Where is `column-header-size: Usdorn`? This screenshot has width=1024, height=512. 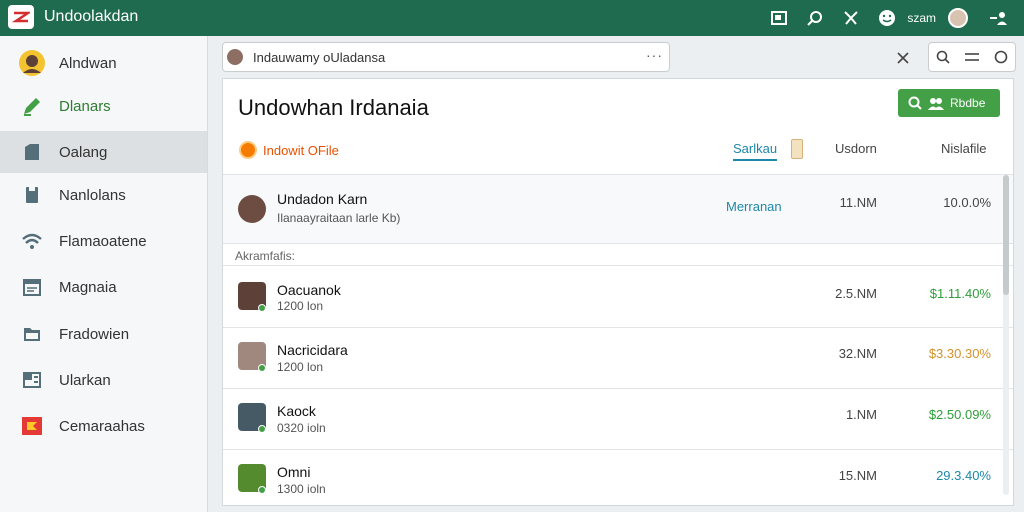 column-header-size: Usdorn is located at coordinates (856, 148).